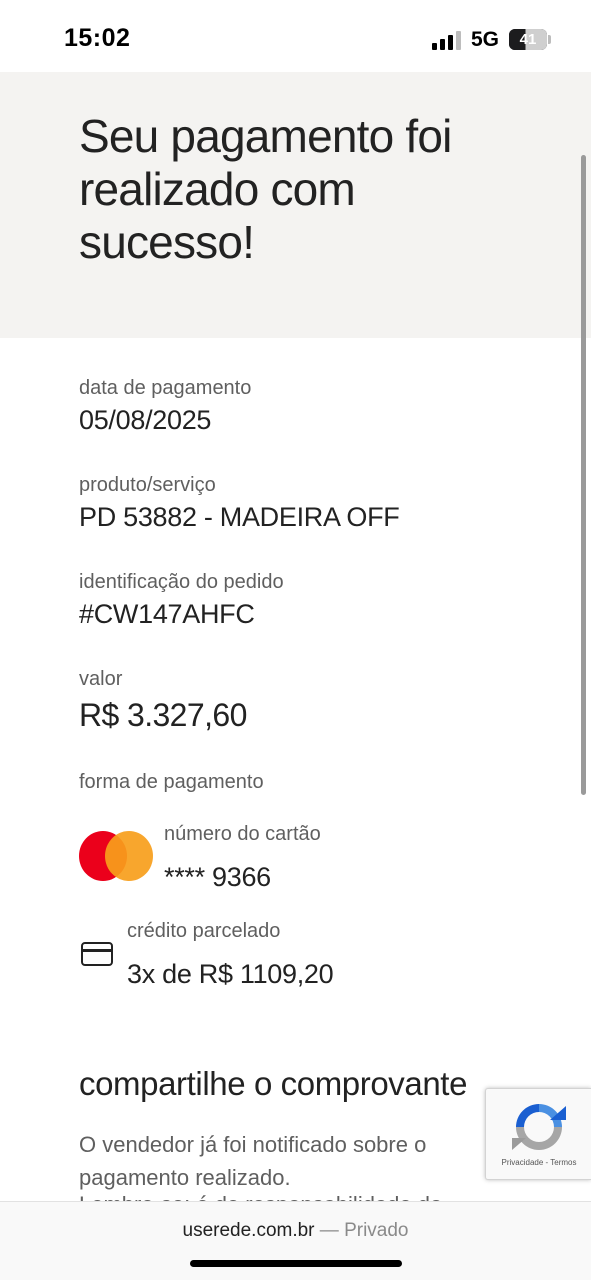 This screenshot has height=1280, width=591. I want to click on network-type: 5G, so click(485, 39).